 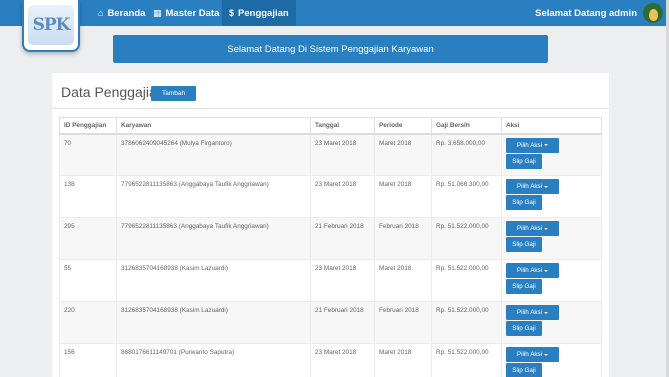 I want to click on nav-penggajian: $ Penggajian, so click(x=259, y=13).